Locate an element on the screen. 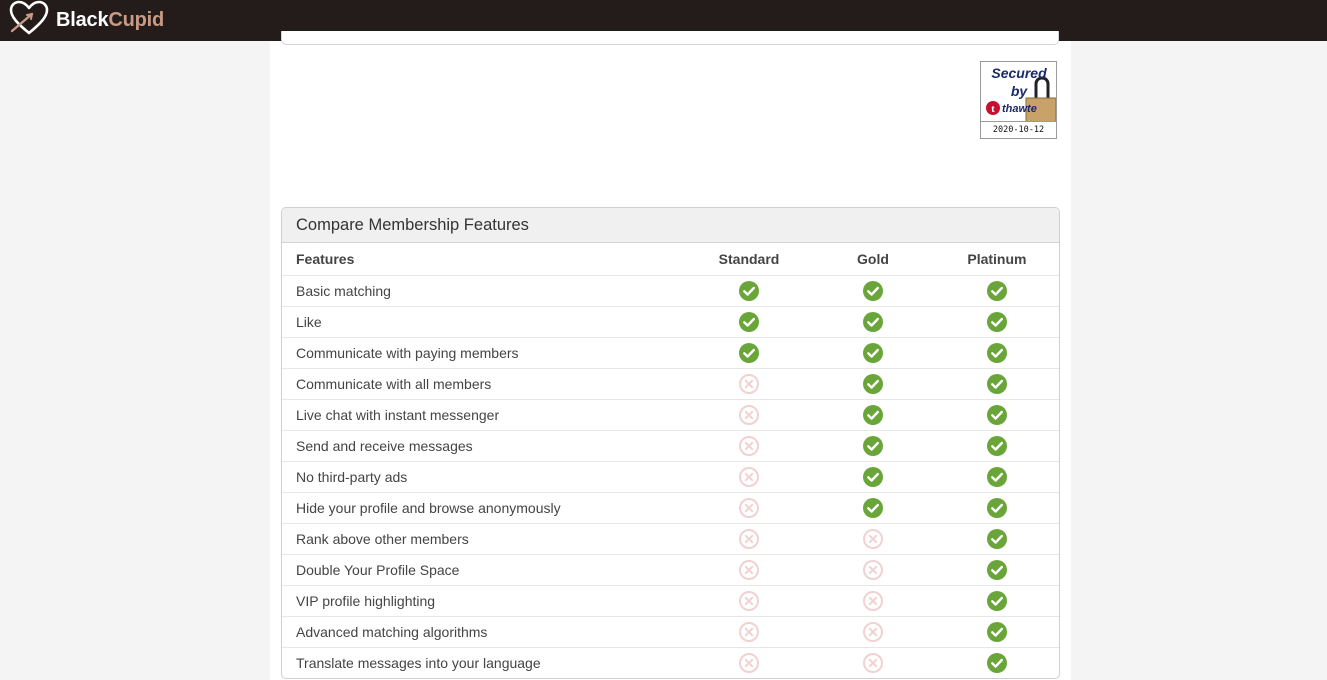  table-row: Advanced matching algorithms is located at coordinates (670, 632).